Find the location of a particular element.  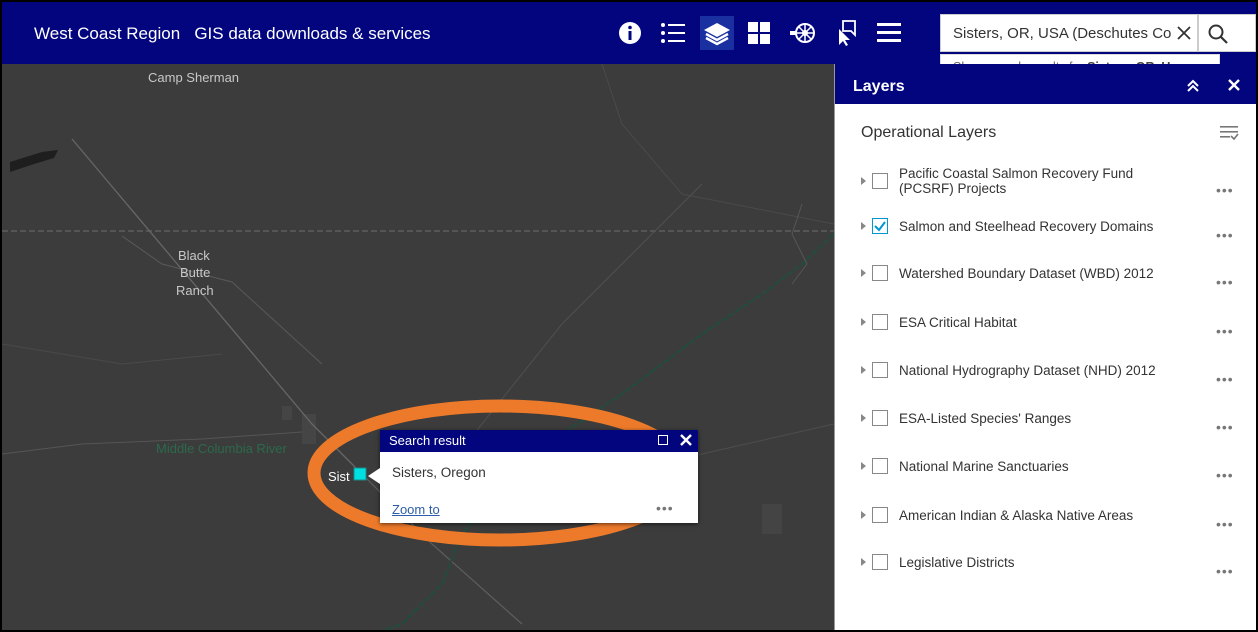

check-icon is located at coordinates (880, 226).